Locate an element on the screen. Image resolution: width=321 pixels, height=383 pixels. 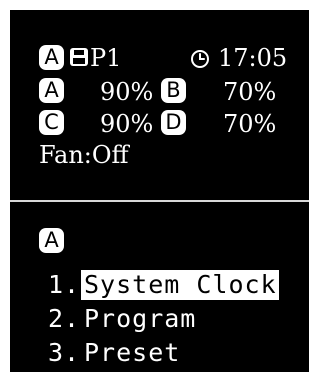
menu-item: 1. System Clock is located at coordinates (159, 285).